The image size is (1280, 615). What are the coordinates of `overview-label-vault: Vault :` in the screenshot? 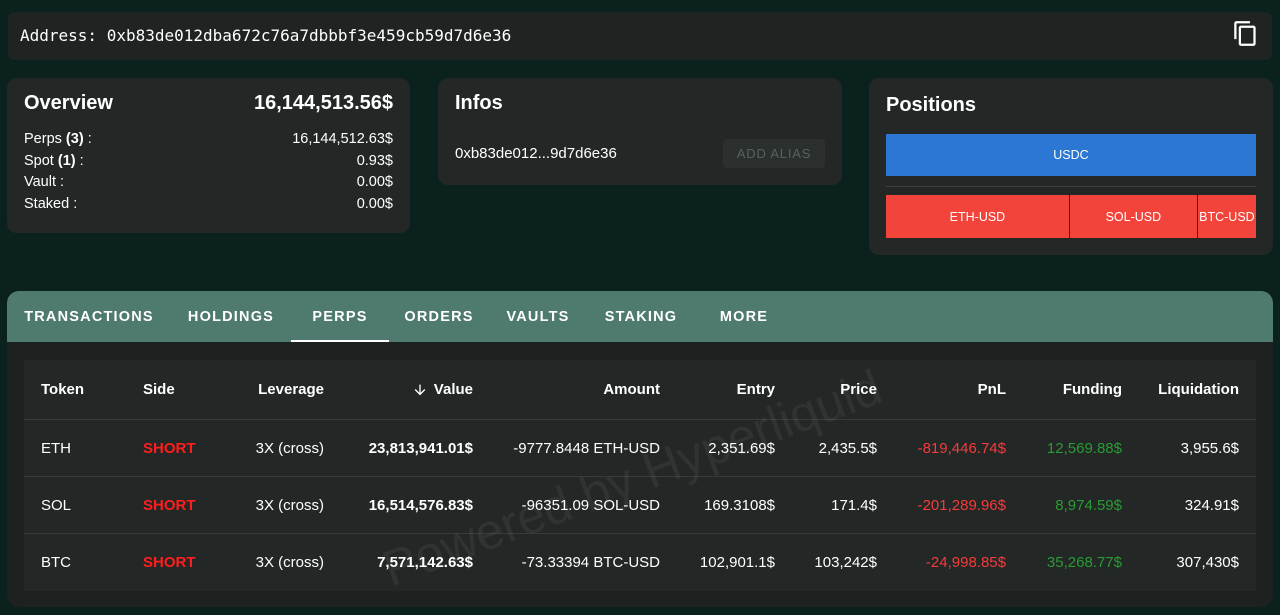 It's located at (44, 183).